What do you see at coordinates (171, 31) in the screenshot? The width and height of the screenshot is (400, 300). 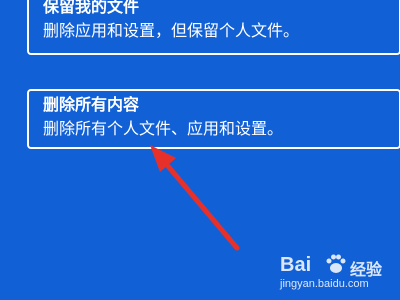 I see `keep-my-files-description: 删除应用和设置，但保留个人文件。` at bounding box center [171, 31].